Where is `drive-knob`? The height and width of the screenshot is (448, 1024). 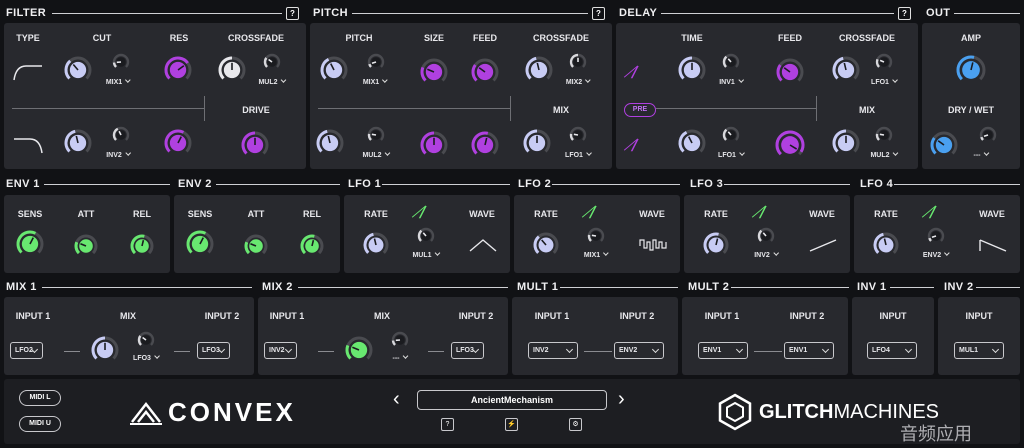 drive-knob is located at coordinates (255, 143).